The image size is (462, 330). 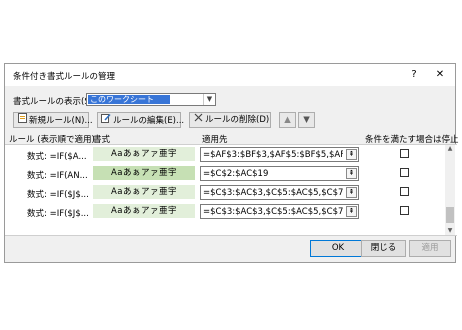 I want to click on show-rules-dropdown: このワークシート ▼, so click(x=151, y=99).